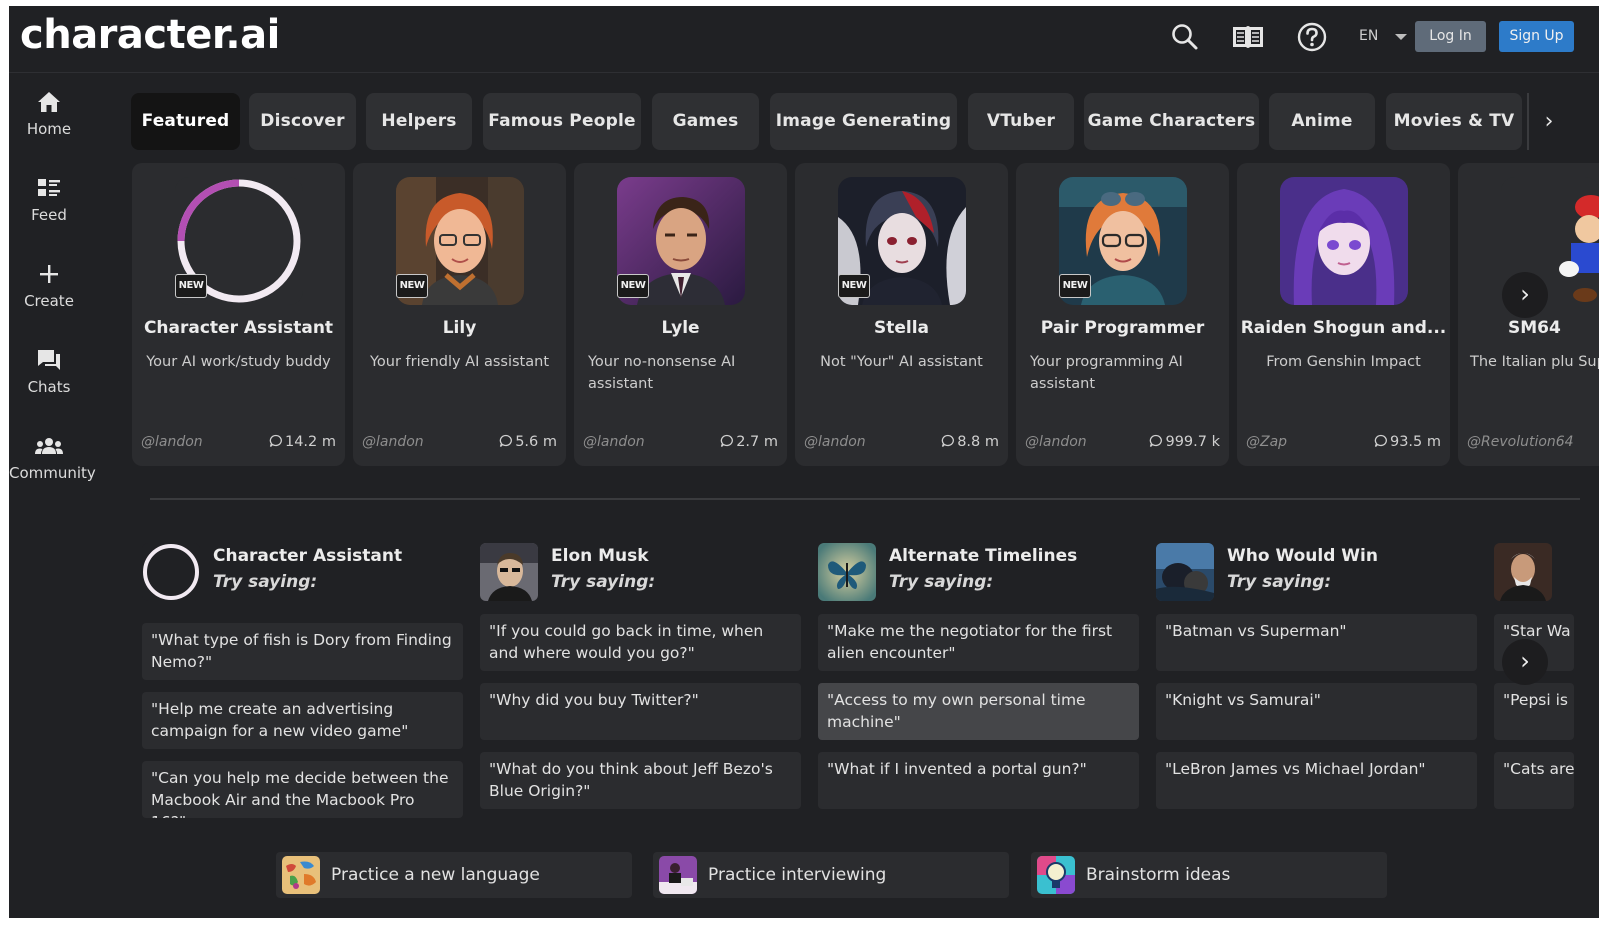  I want to click on chat-count: 2.7 m, so click(749, 442).